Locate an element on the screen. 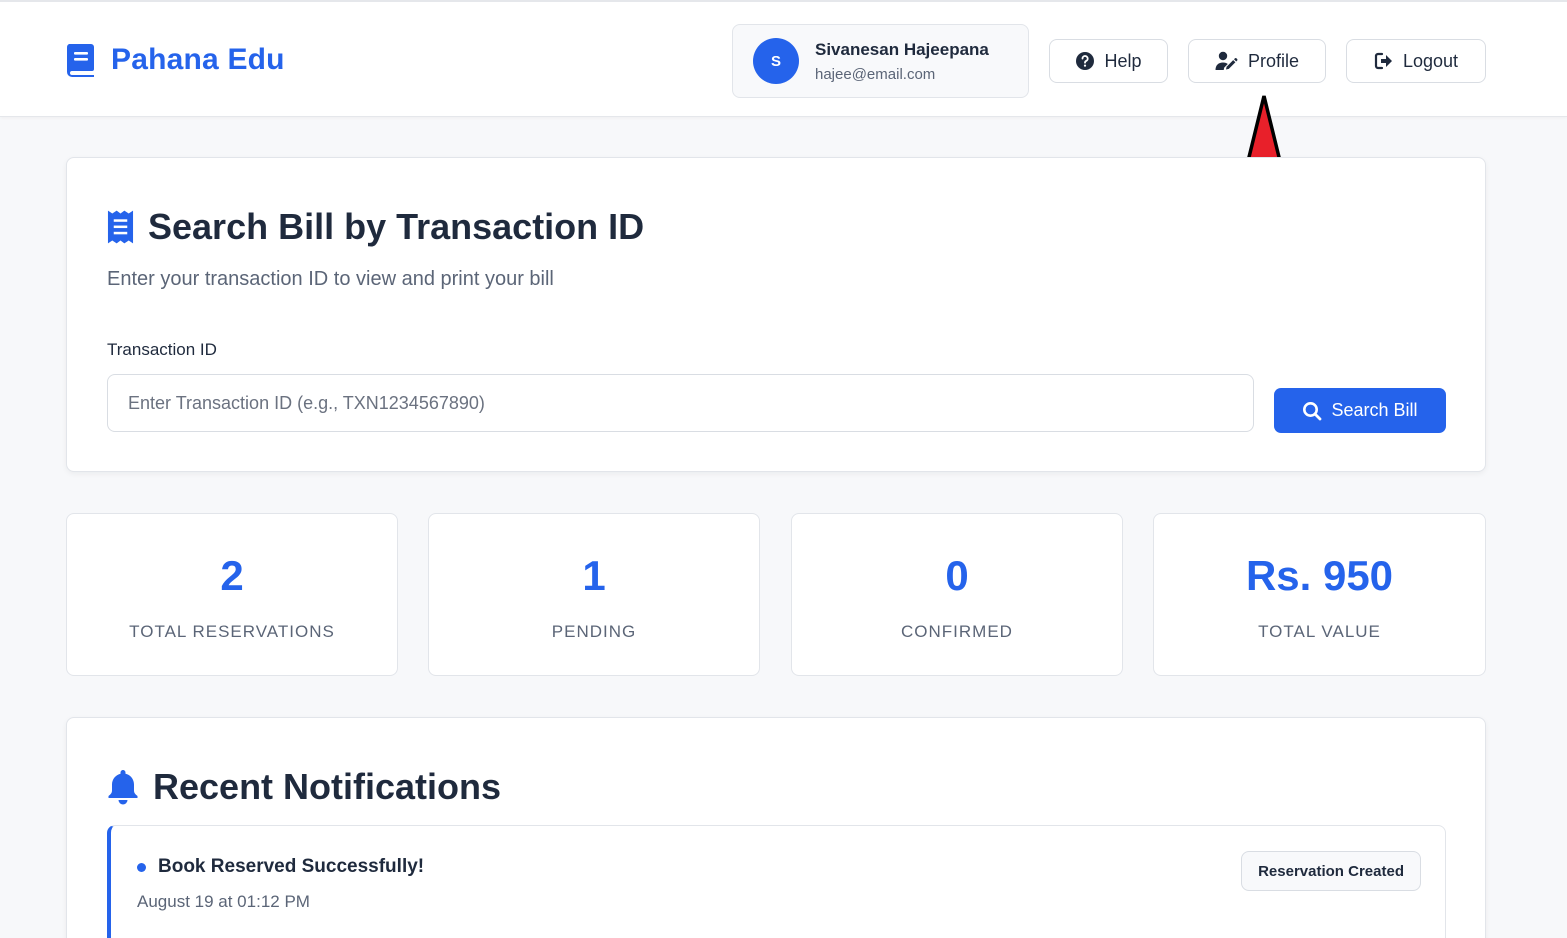 This screenshot has width=1567, height=938. help-button: Help is located at coordinates (1108, 61).